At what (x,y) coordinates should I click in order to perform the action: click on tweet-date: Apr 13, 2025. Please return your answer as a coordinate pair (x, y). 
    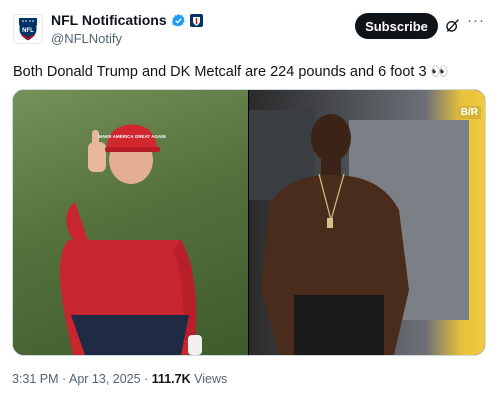
    Looking at the image, I should click on (105, 379).